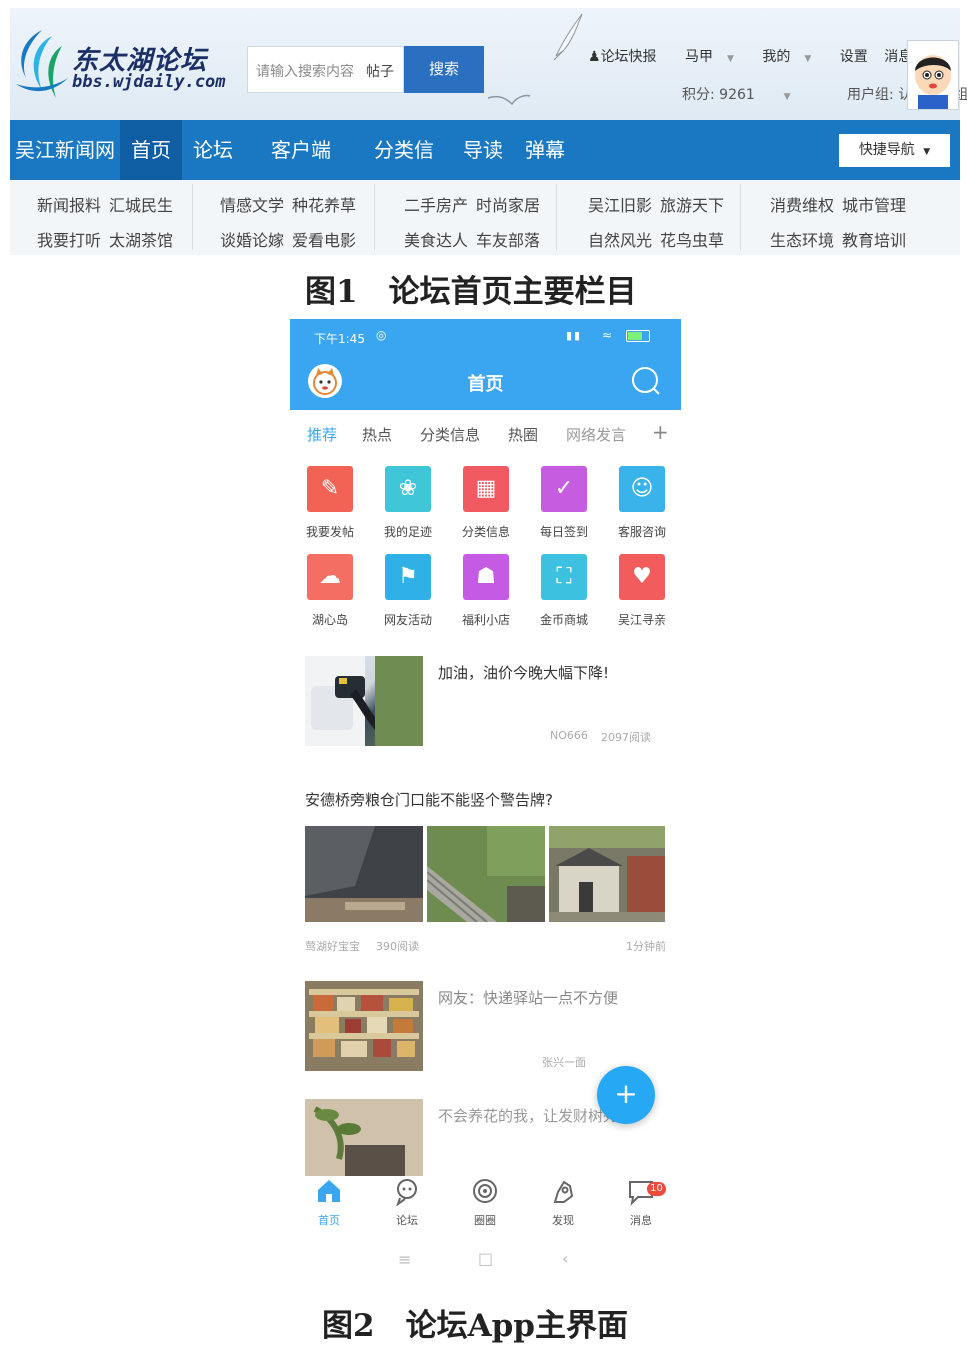 Image resolution: width=967 pixels, height=1345 pixels. What do you see at coordinates (854, 57) in the screenshot?
I see `settings-link: 设置` at bounding box center [854, 57].